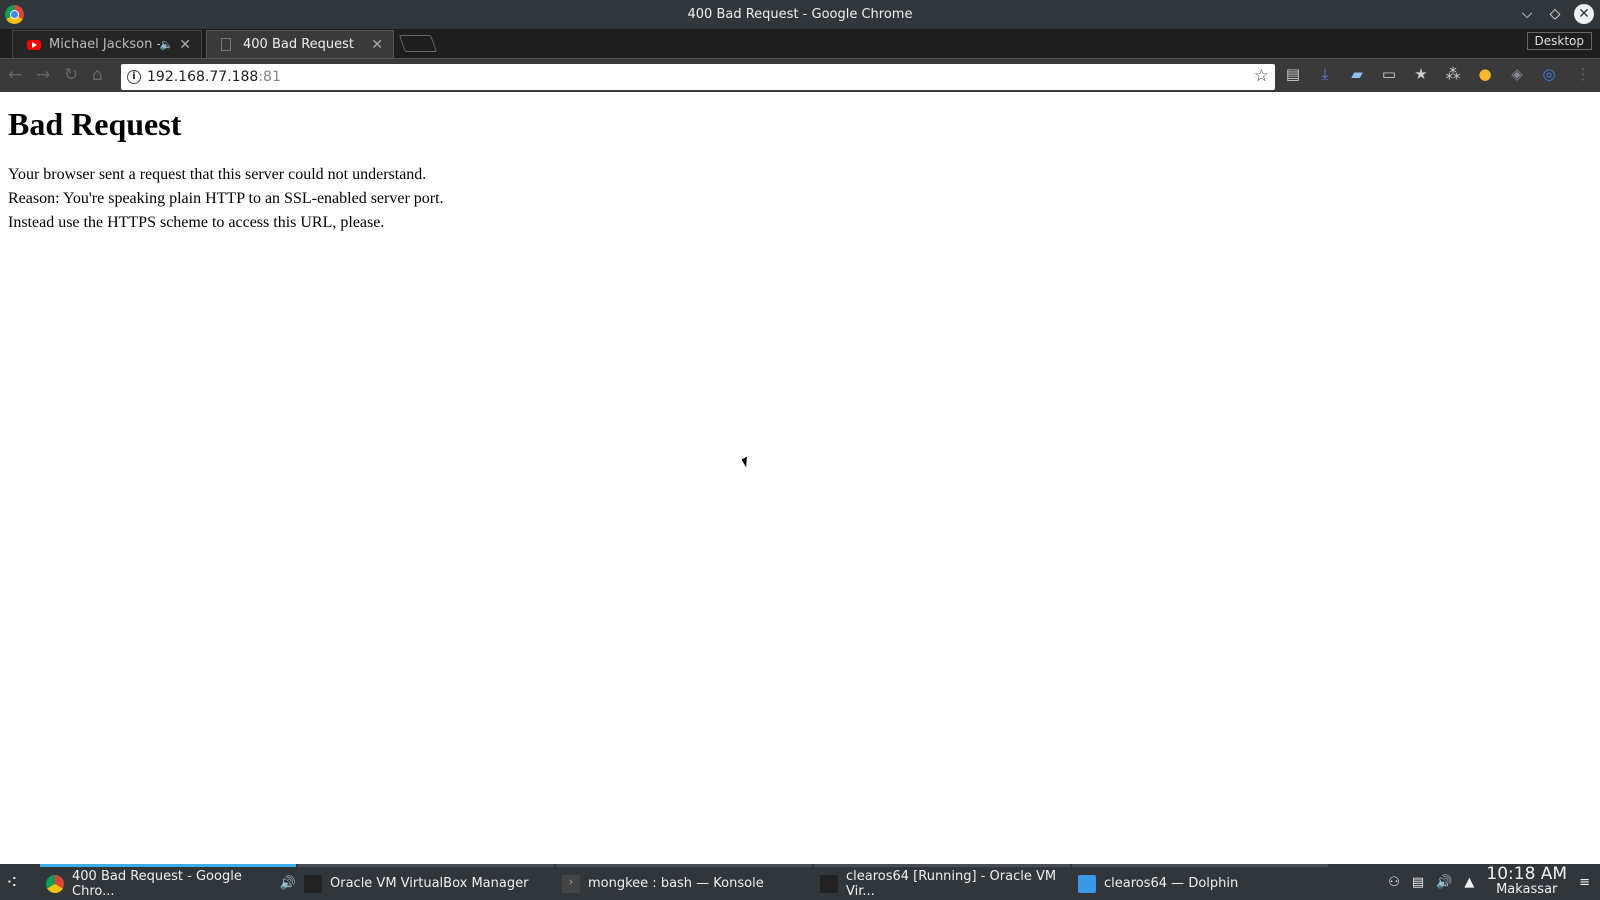  What do you see at coordinates (1527, 14) in the screenshot?
I see `minimize-button: ⌵` at bounding box center [1527, 14].